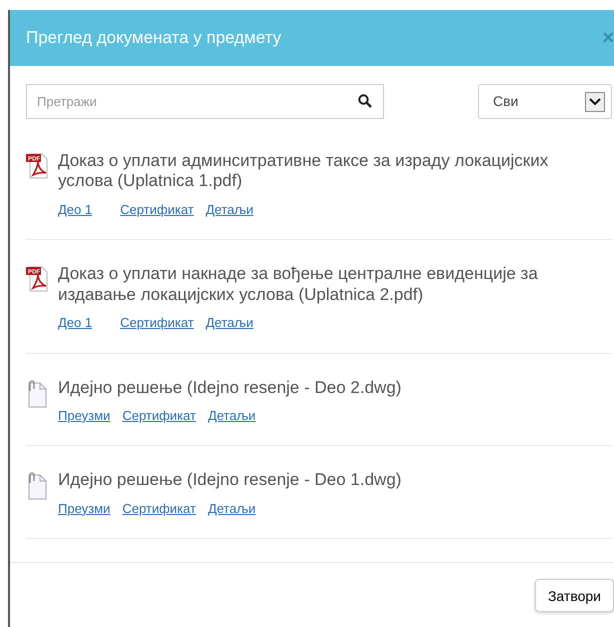 The width and height of the screenshot is (614, 627). What do you see at coordinates (230, 388) in the screenshot?
I see `document-title: Идејно решење (Idejno resenje - Deo 2.dwg)` at bounding box center [230, 388].